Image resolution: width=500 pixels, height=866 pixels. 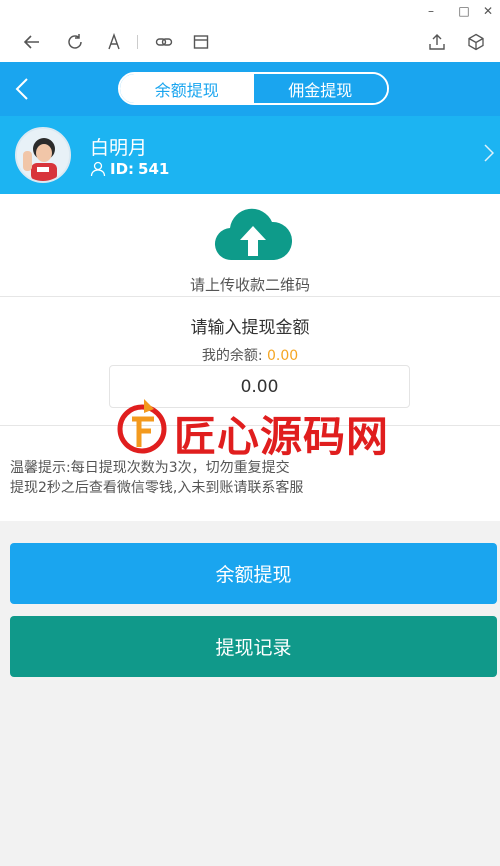 I want to click on tab-commission-withdraw: 佣金提现, so click(x=320, y=88).